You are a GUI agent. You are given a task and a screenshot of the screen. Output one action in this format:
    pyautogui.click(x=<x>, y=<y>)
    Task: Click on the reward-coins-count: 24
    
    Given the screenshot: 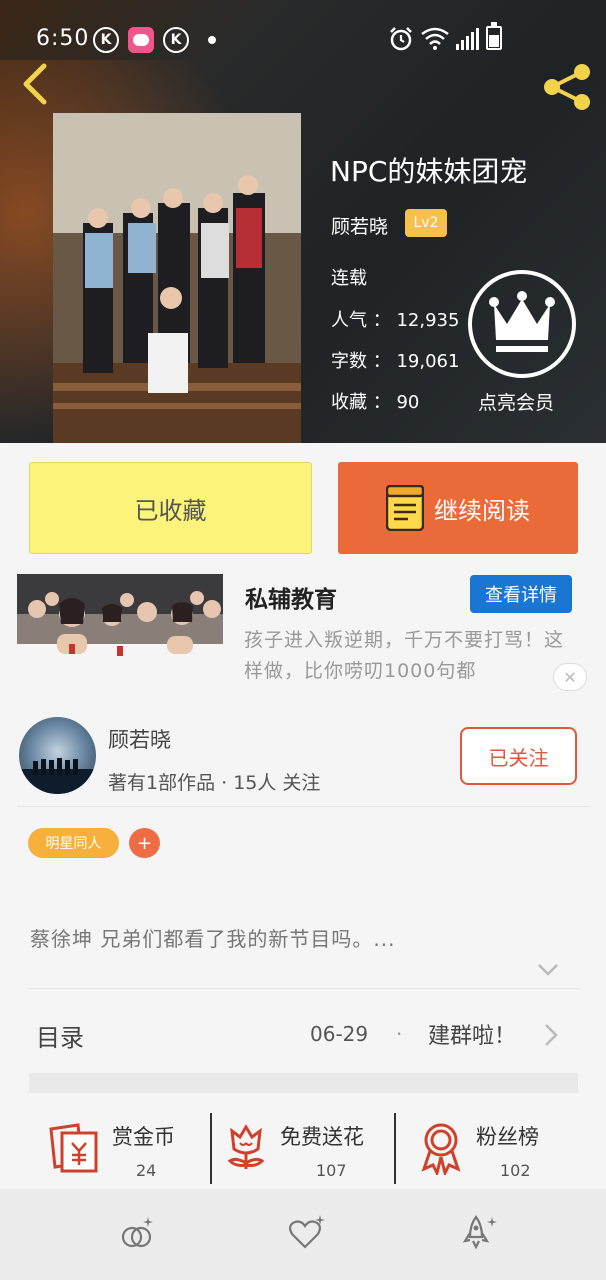 What is the action you would take?
    pyautogui.click(x=146, y=1170)
    